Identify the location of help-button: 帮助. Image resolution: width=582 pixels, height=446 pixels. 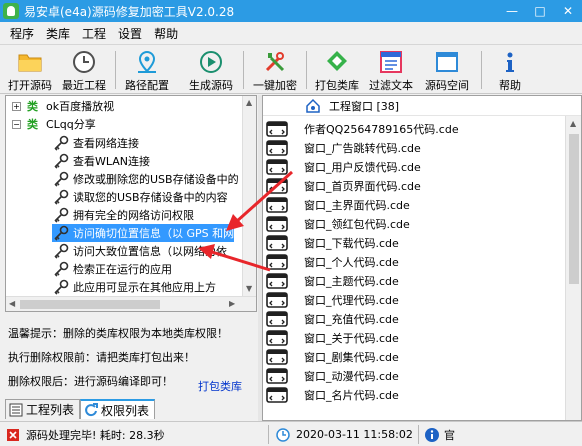
(510, 70).